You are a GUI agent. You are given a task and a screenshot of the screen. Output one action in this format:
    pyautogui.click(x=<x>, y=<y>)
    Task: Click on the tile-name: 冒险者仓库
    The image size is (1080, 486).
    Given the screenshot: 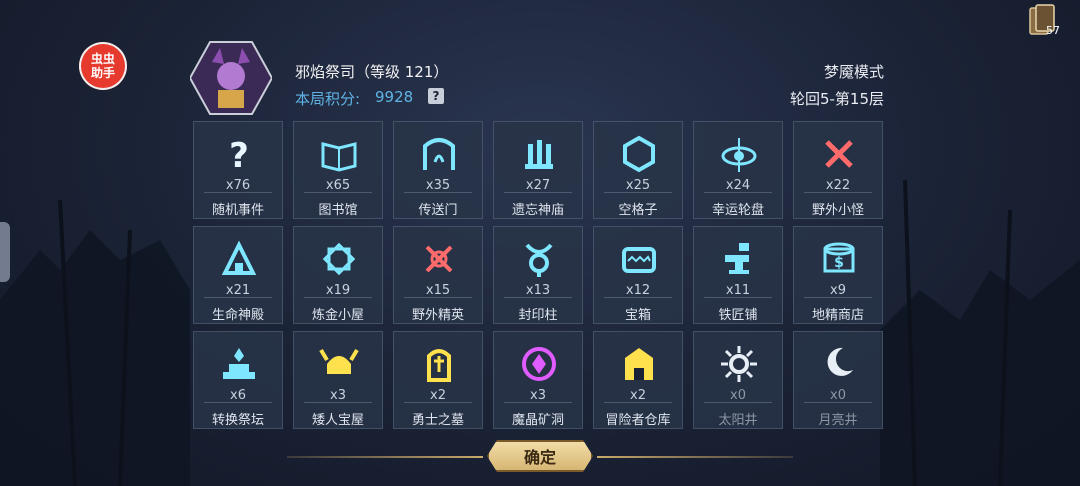 What is the action you would take?
    pyautogui.click(x=638, y=420)
    